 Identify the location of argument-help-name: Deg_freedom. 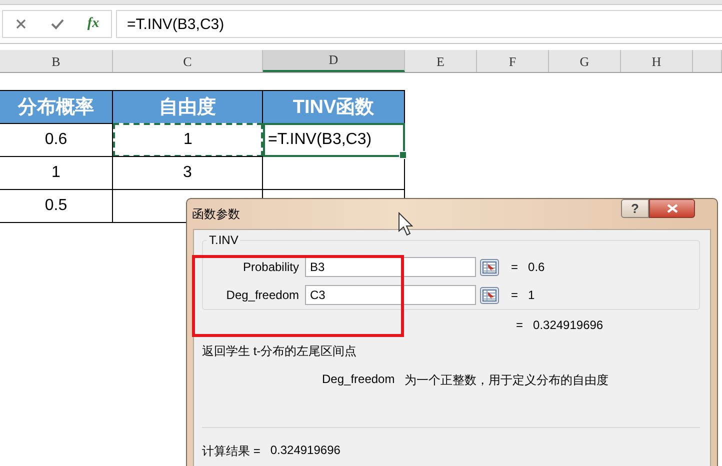
(358, 380).